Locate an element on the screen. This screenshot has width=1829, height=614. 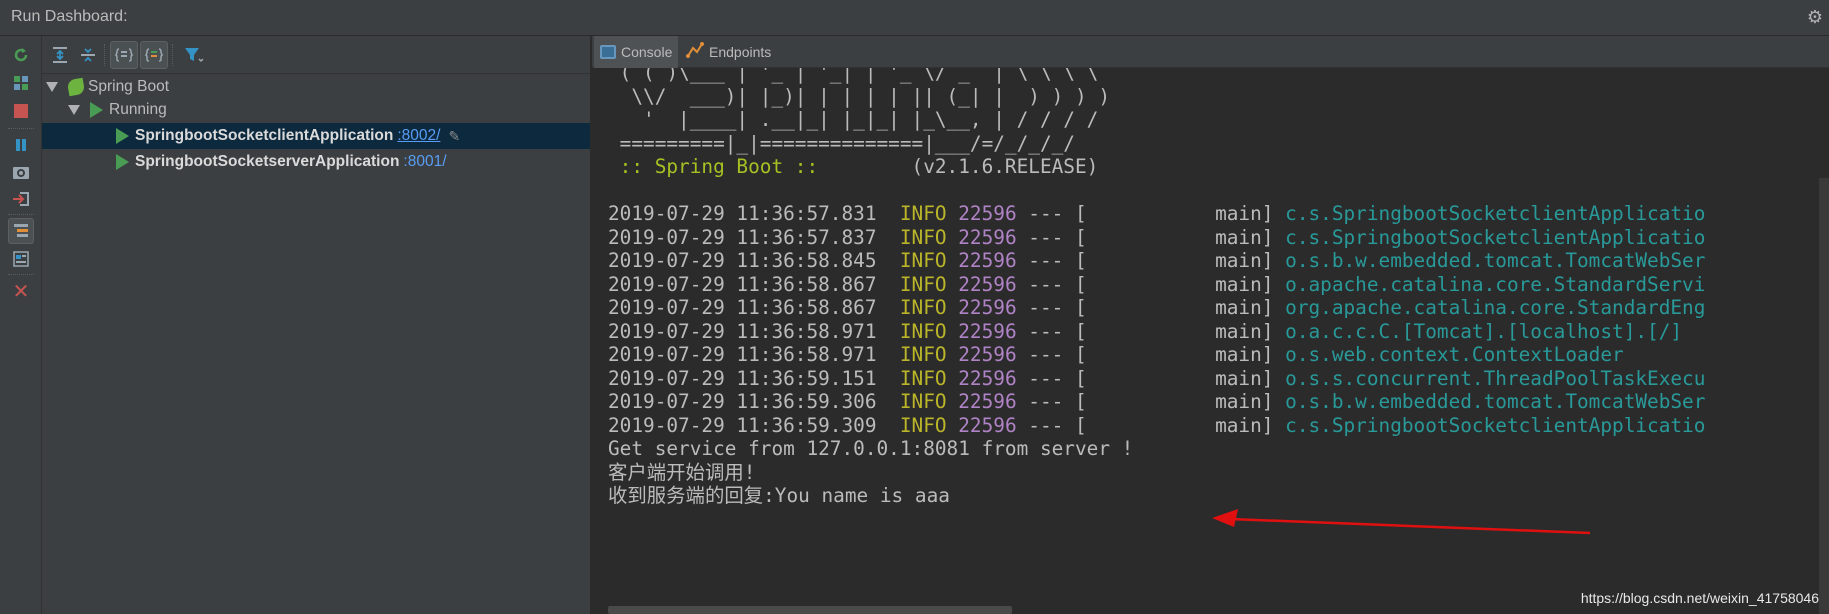
group-config-icon is located at coordinates (21, 231).